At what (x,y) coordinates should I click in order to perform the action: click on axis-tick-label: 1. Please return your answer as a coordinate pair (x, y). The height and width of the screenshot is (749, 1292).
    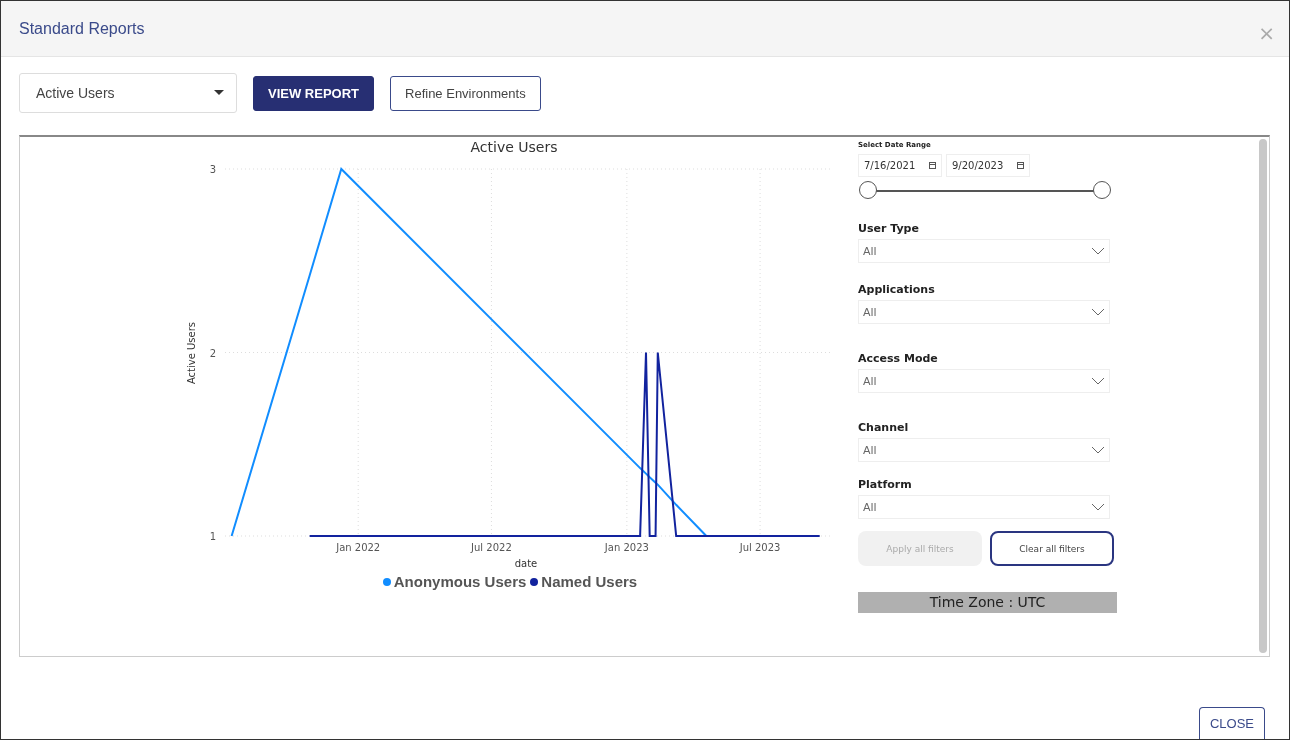
    Looking at the image, I should click on (212, 536).